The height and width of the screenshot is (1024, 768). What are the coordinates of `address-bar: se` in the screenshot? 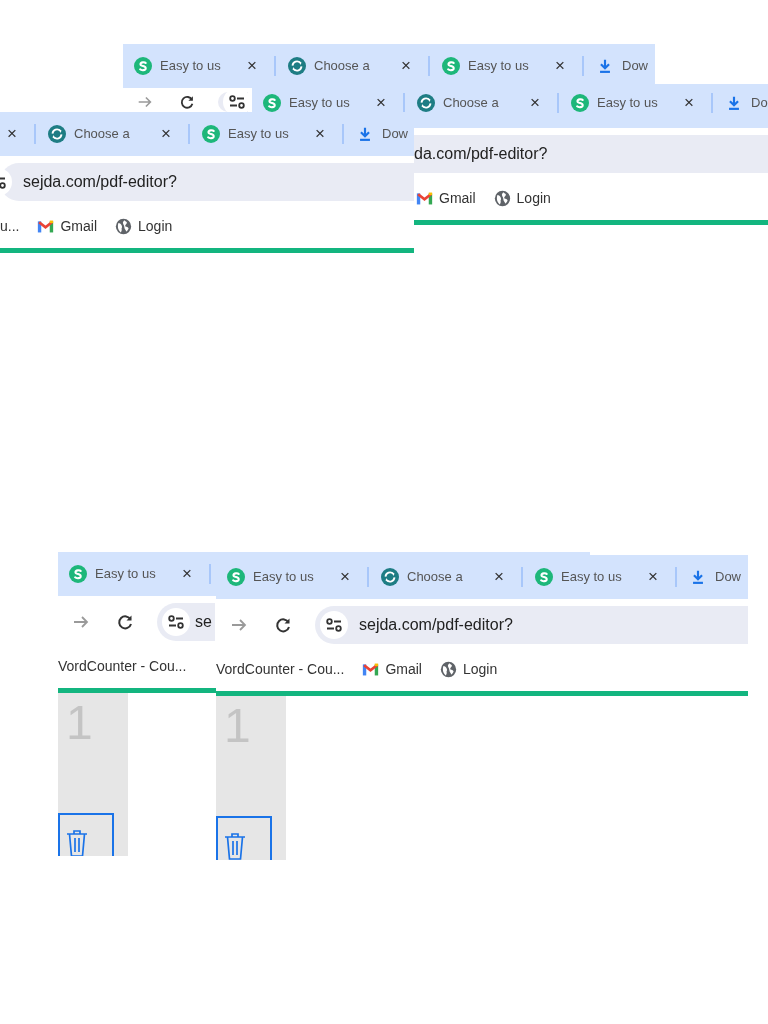 It's located at (186, 622).